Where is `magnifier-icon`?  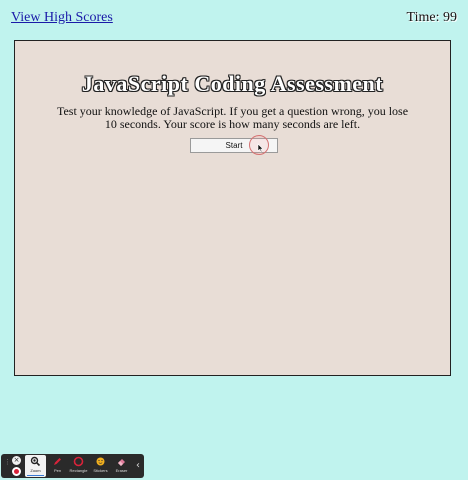
magnifier-icon is located at coordinates (35, 461).